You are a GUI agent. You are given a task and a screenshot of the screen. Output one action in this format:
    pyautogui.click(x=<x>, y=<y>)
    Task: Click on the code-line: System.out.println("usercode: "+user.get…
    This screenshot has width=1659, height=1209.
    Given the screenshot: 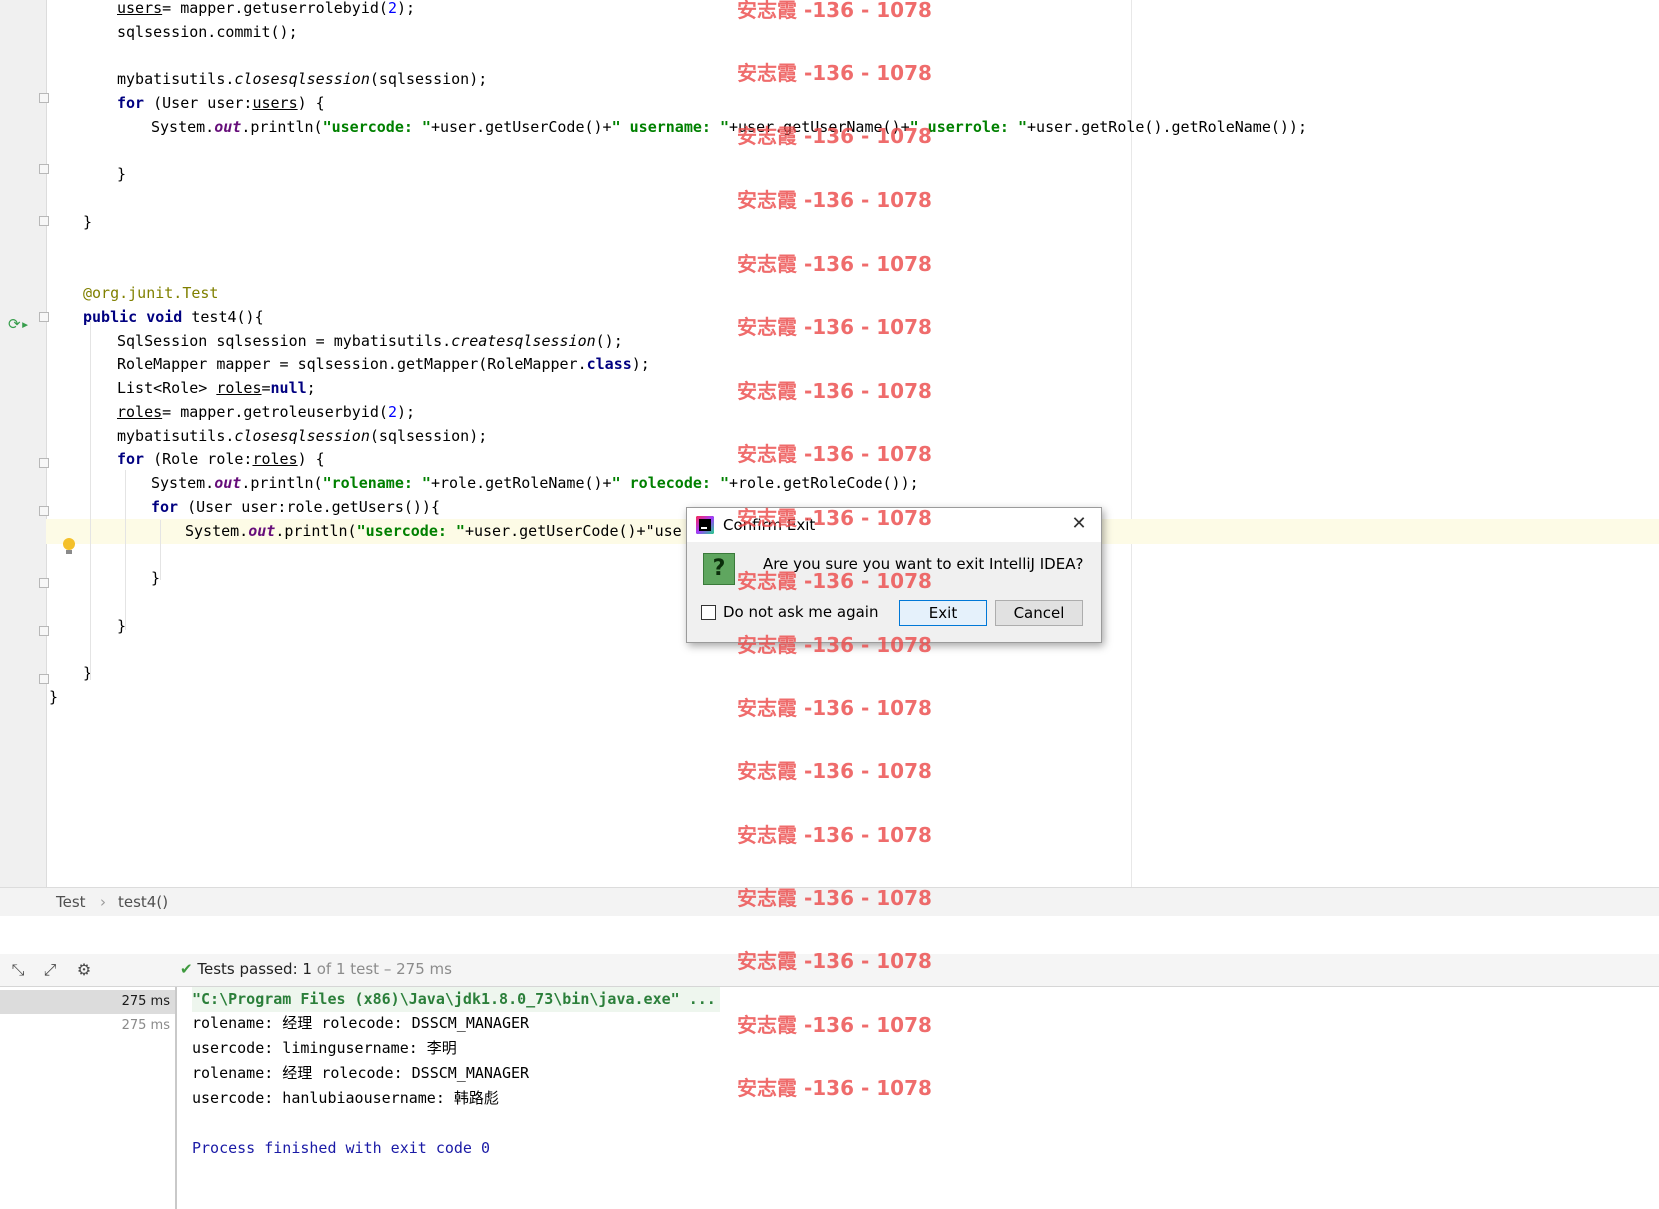 What is the action you would take?
    pyautogui.click(x=829, y=127)
    